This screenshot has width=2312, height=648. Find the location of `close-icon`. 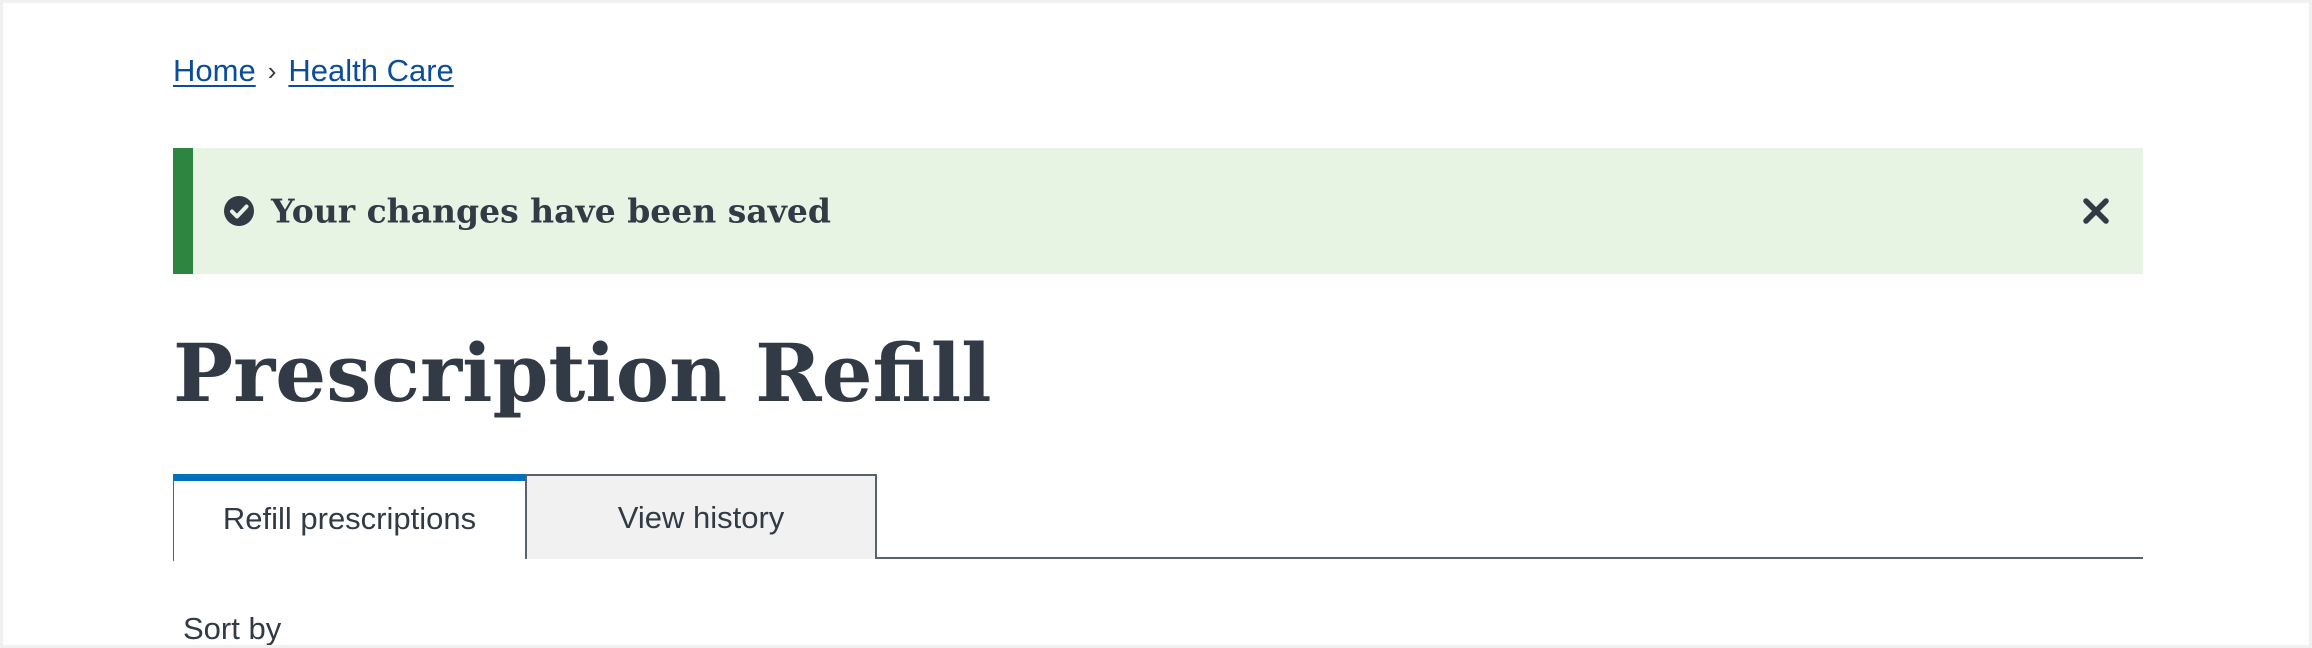

close-icon is located at coordinates (2096, 211).